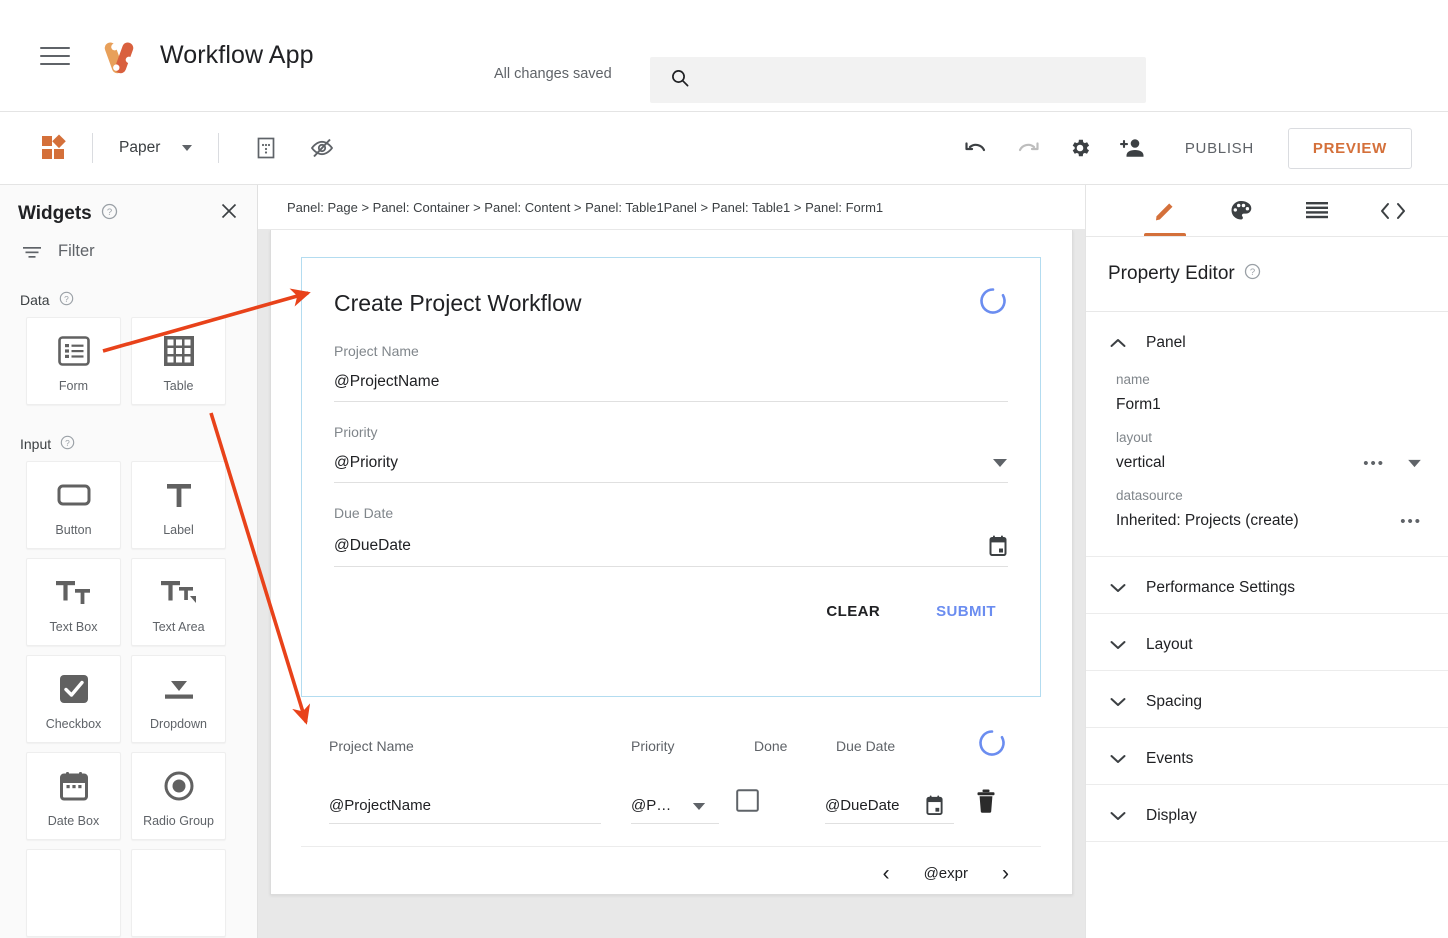 The height and width of the screenshot is (938, 1448). I want to click on table-cell-project-name: @ProjectName, so click(465, 810).